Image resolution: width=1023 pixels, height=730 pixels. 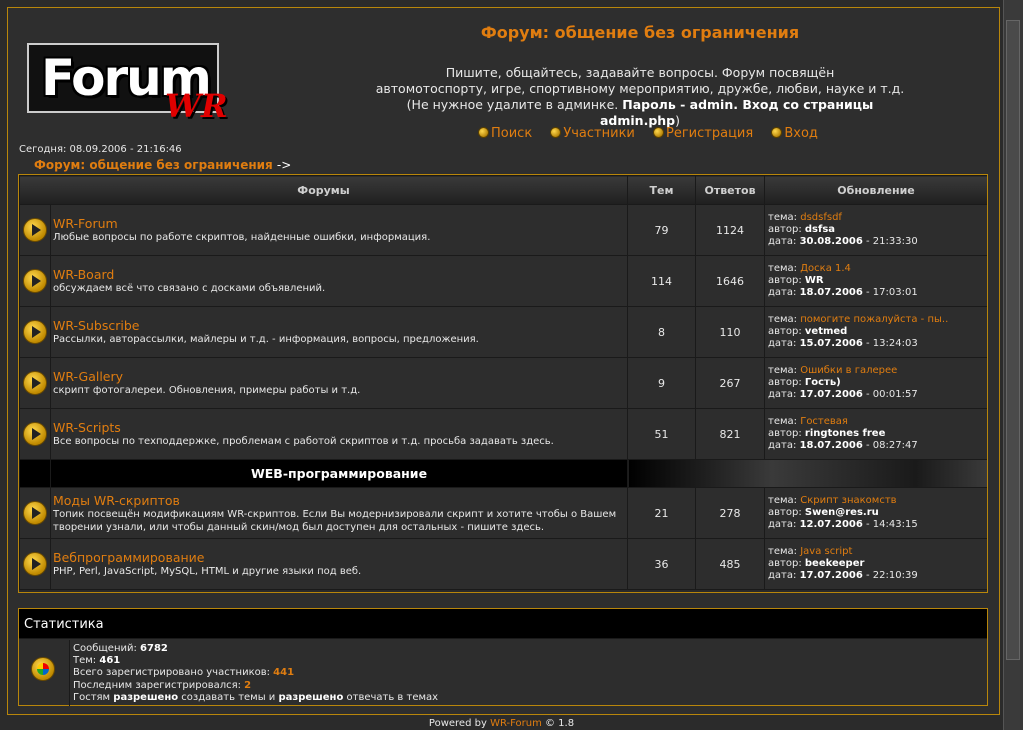 I want to click on last-time: - 13:24:03, so click(x=890, y=343).